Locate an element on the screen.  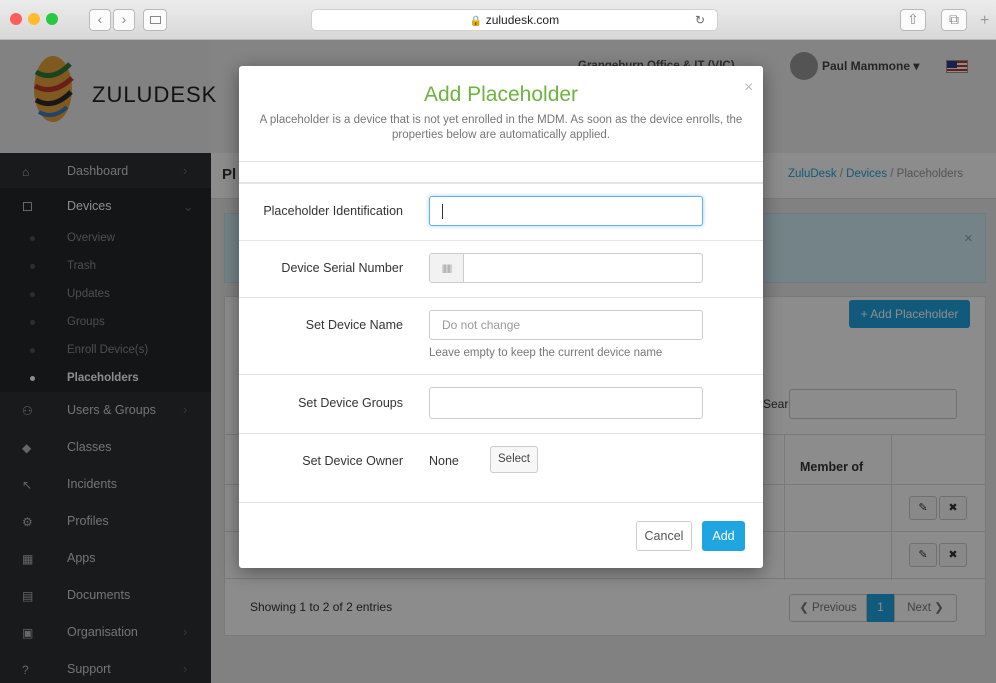
add-button: Add is located at coordinates (723, 536).